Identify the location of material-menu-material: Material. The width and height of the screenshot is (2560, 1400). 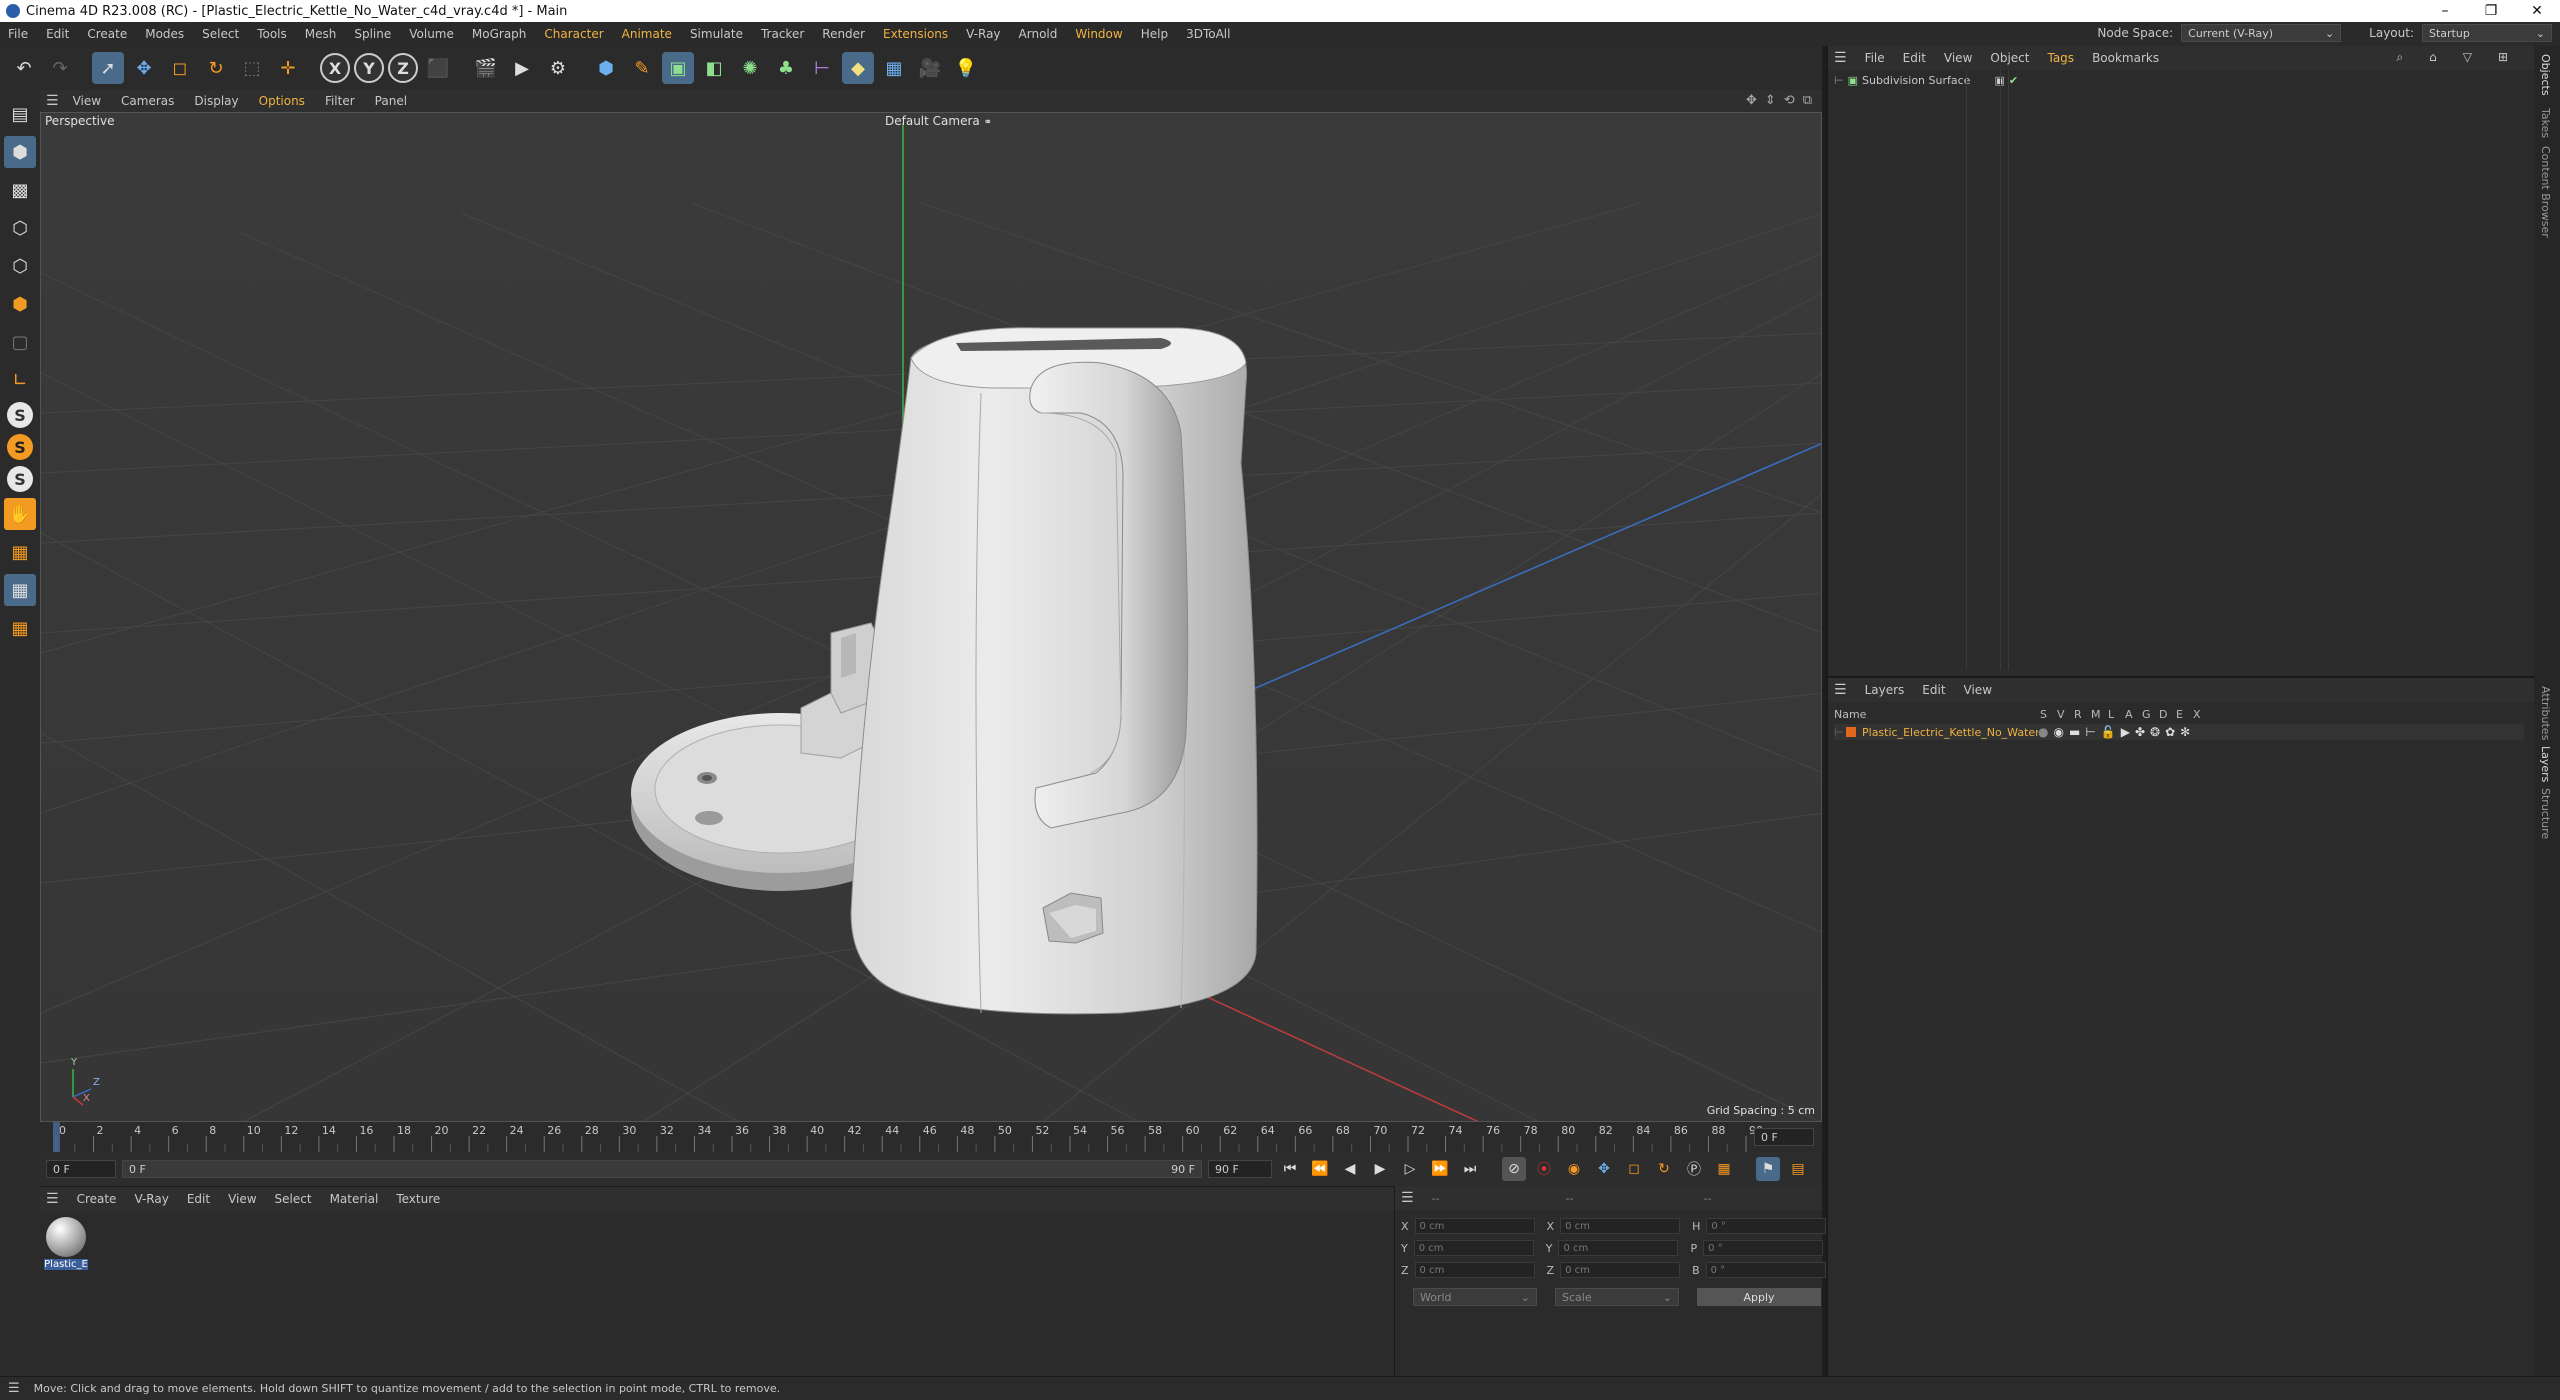
(354, 1199).